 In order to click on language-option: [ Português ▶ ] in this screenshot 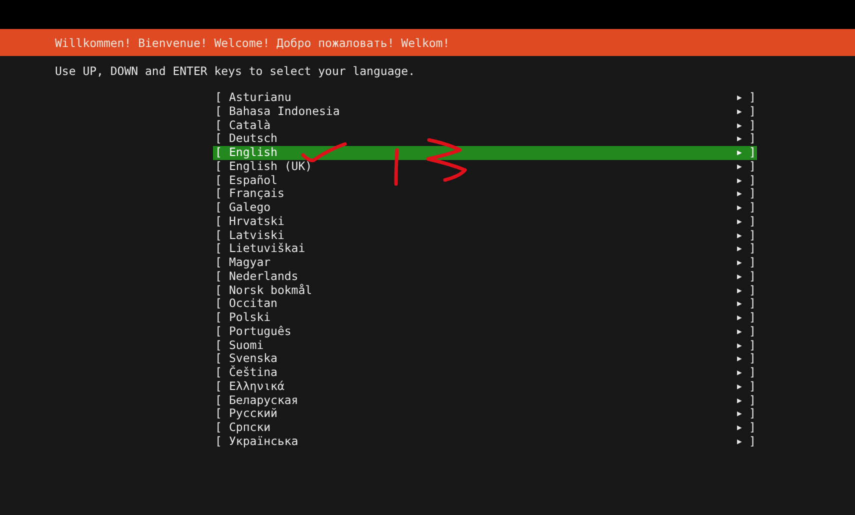, I will do `click(485, 331)`.